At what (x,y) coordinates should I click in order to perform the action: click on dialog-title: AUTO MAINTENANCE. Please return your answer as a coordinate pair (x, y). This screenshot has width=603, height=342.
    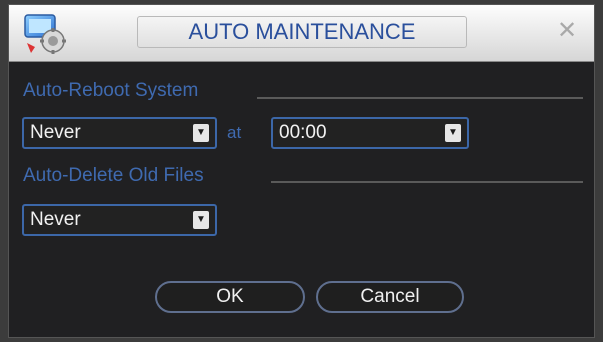
    Looking at the image, I should click on (302, 31).